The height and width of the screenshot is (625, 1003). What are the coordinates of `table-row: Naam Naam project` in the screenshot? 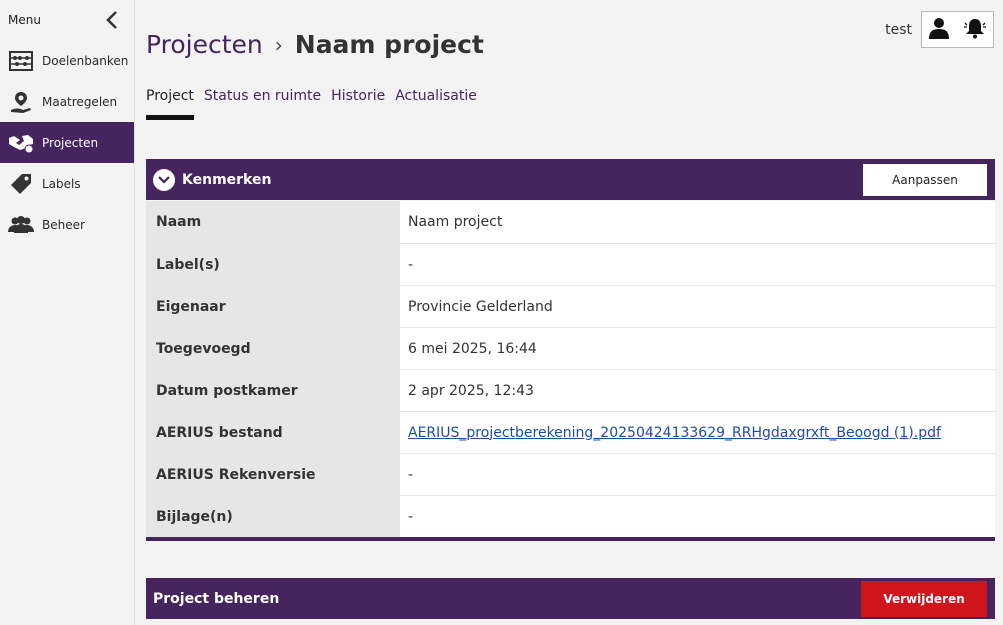 It's located at (570, 222).